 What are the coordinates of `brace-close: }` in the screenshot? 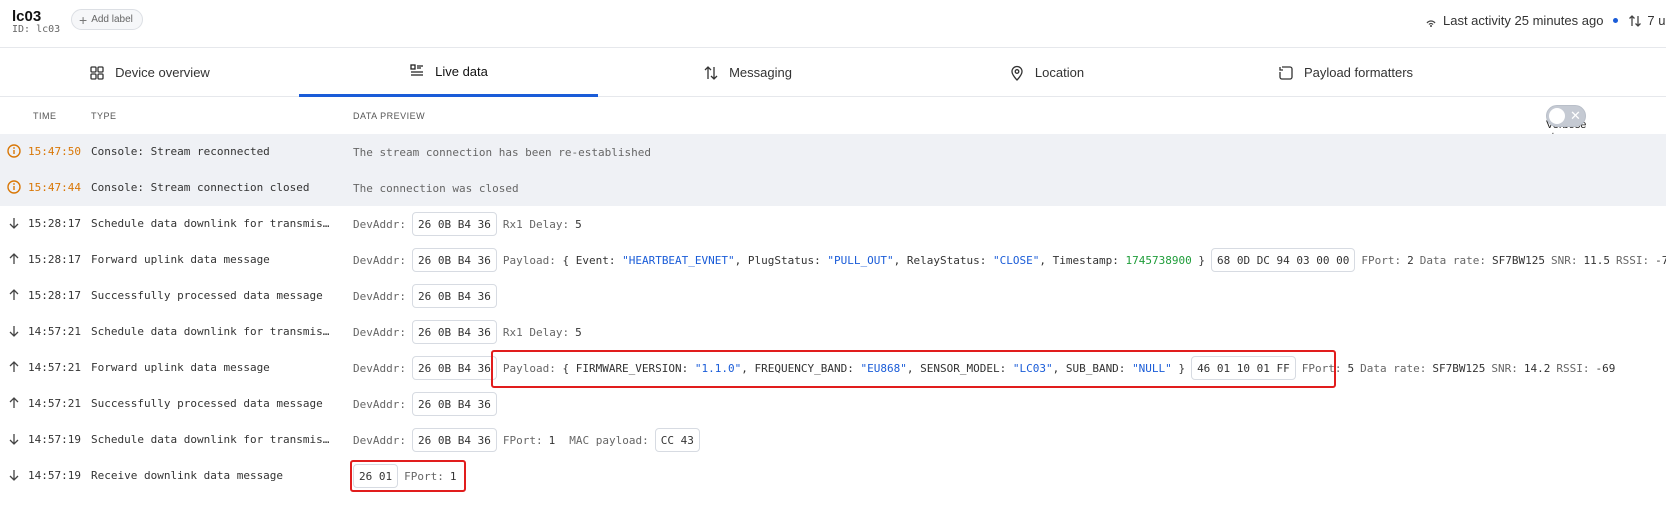 It's located at (1201, 260).